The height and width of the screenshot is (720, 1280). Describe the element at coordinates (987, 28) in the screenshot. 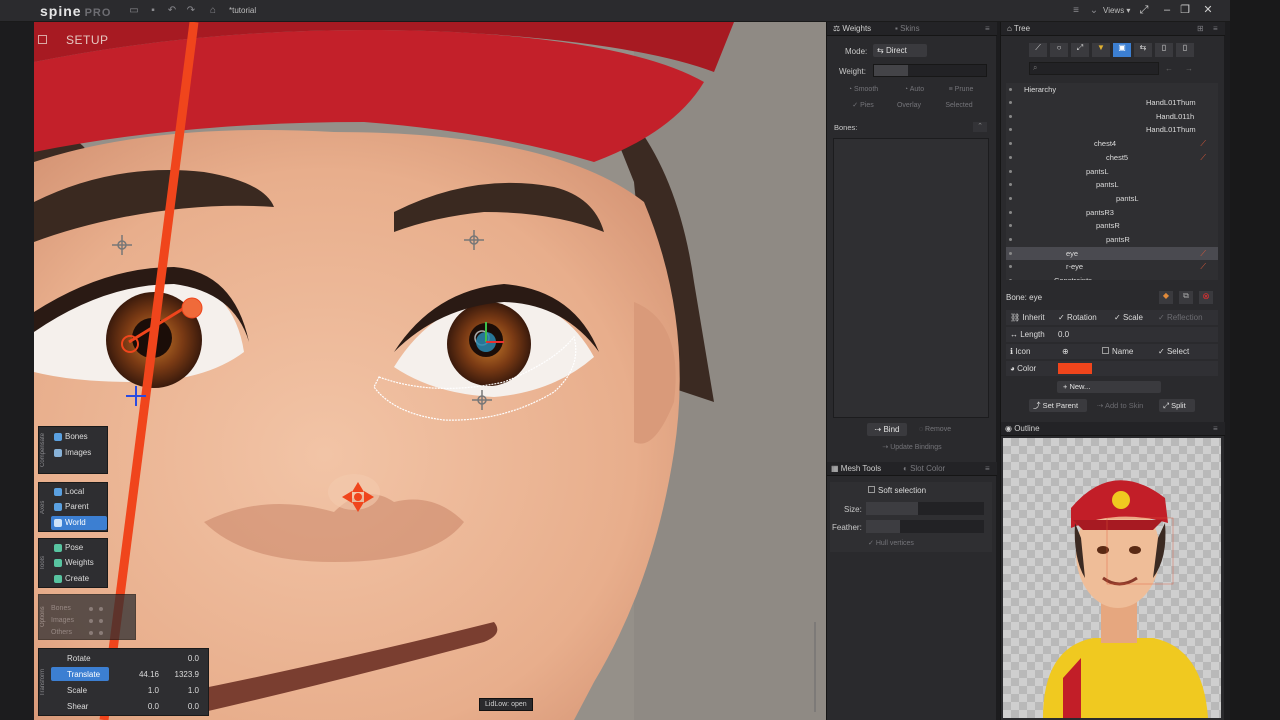

I see `panel-menu-icon: ≡` at that location.